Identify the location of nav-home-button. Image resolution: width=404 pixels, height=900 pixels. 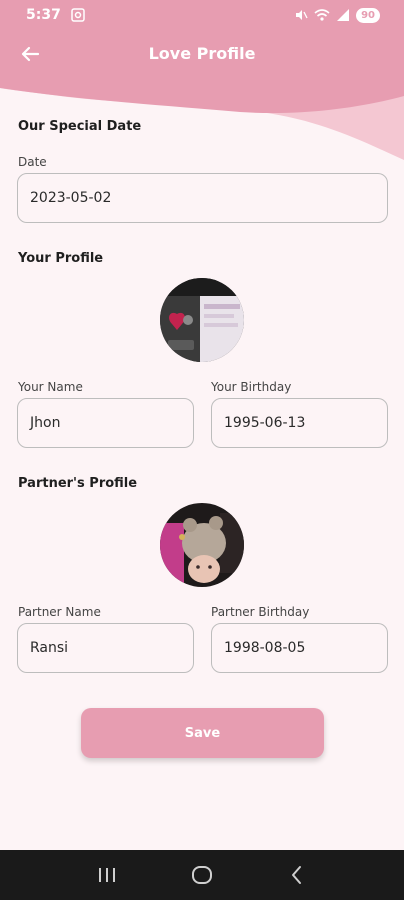
(202, 875).